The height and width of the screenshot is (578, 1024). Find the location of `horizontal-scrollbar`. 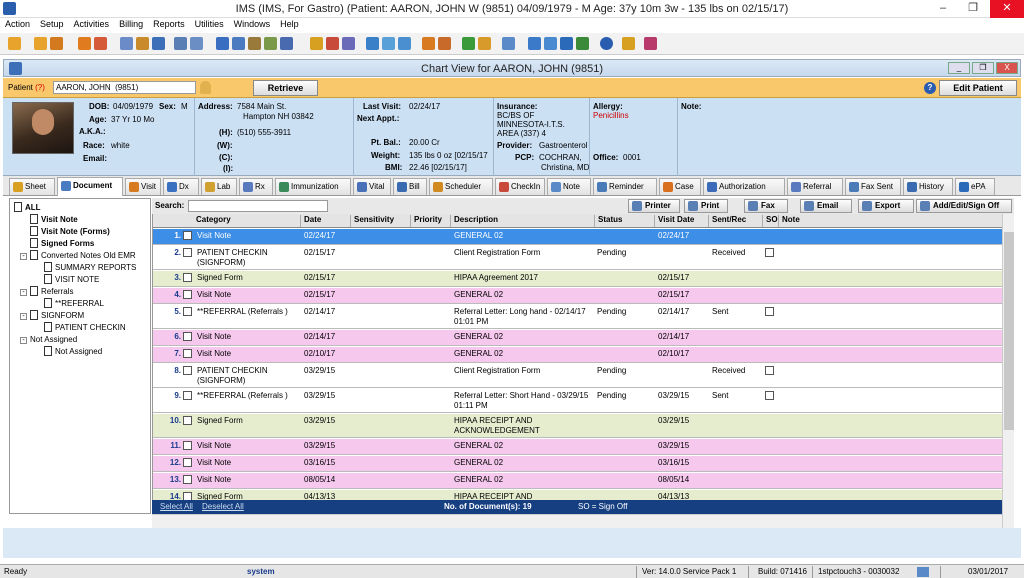

horizontal-scrollbar is located at coordinates (577, 521).